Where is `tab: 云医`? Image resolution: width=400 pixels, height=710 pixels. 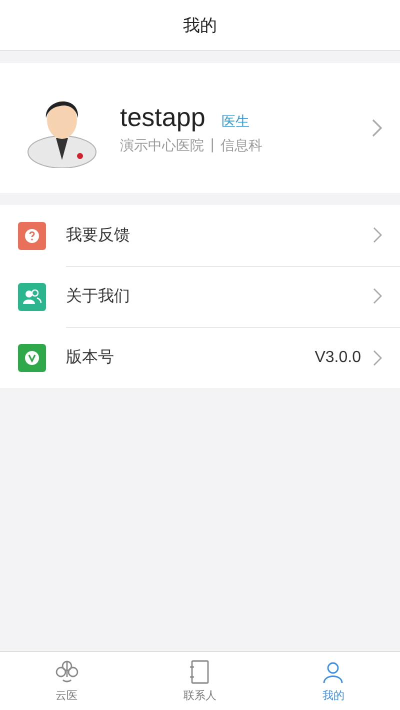
tab: 云医 is located at coordinates (67, 681).